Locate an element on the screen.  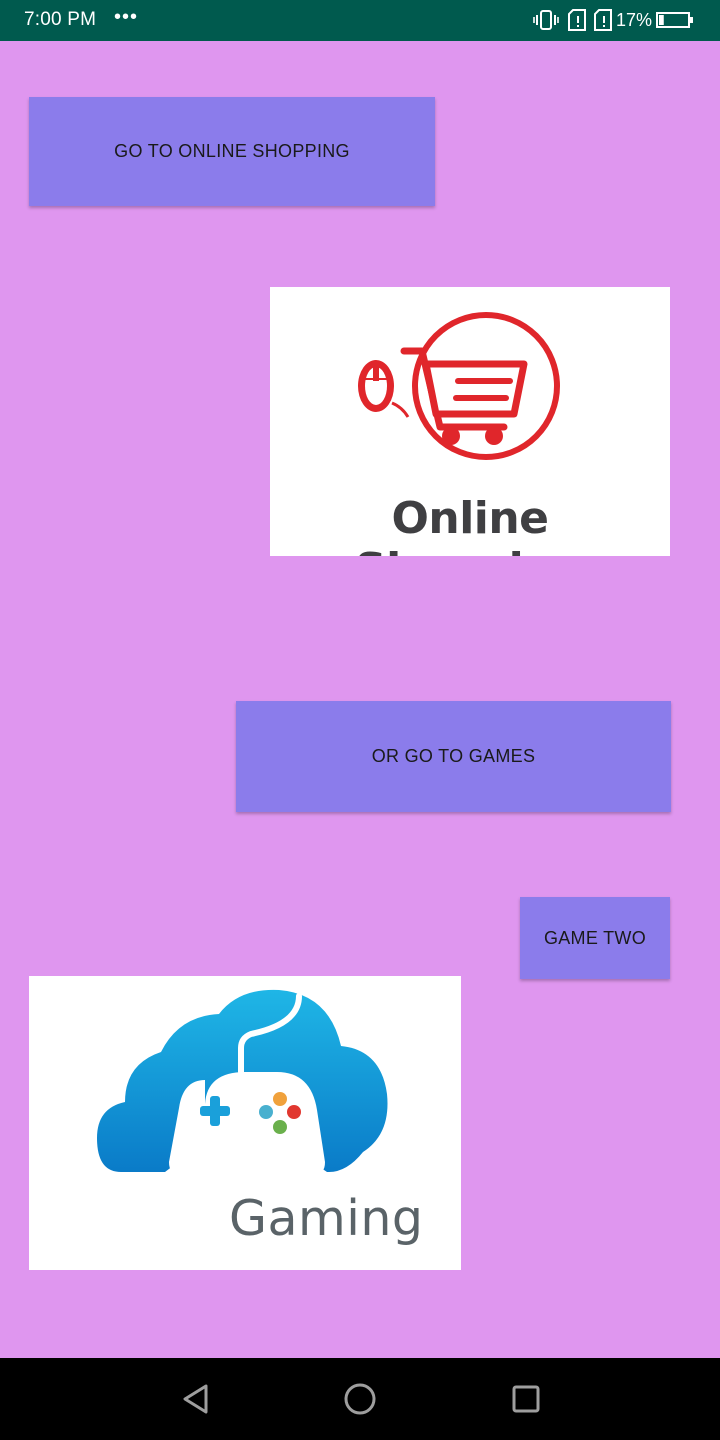
online-shopping-image: Online Shopping is located at coordinates (470, 421).